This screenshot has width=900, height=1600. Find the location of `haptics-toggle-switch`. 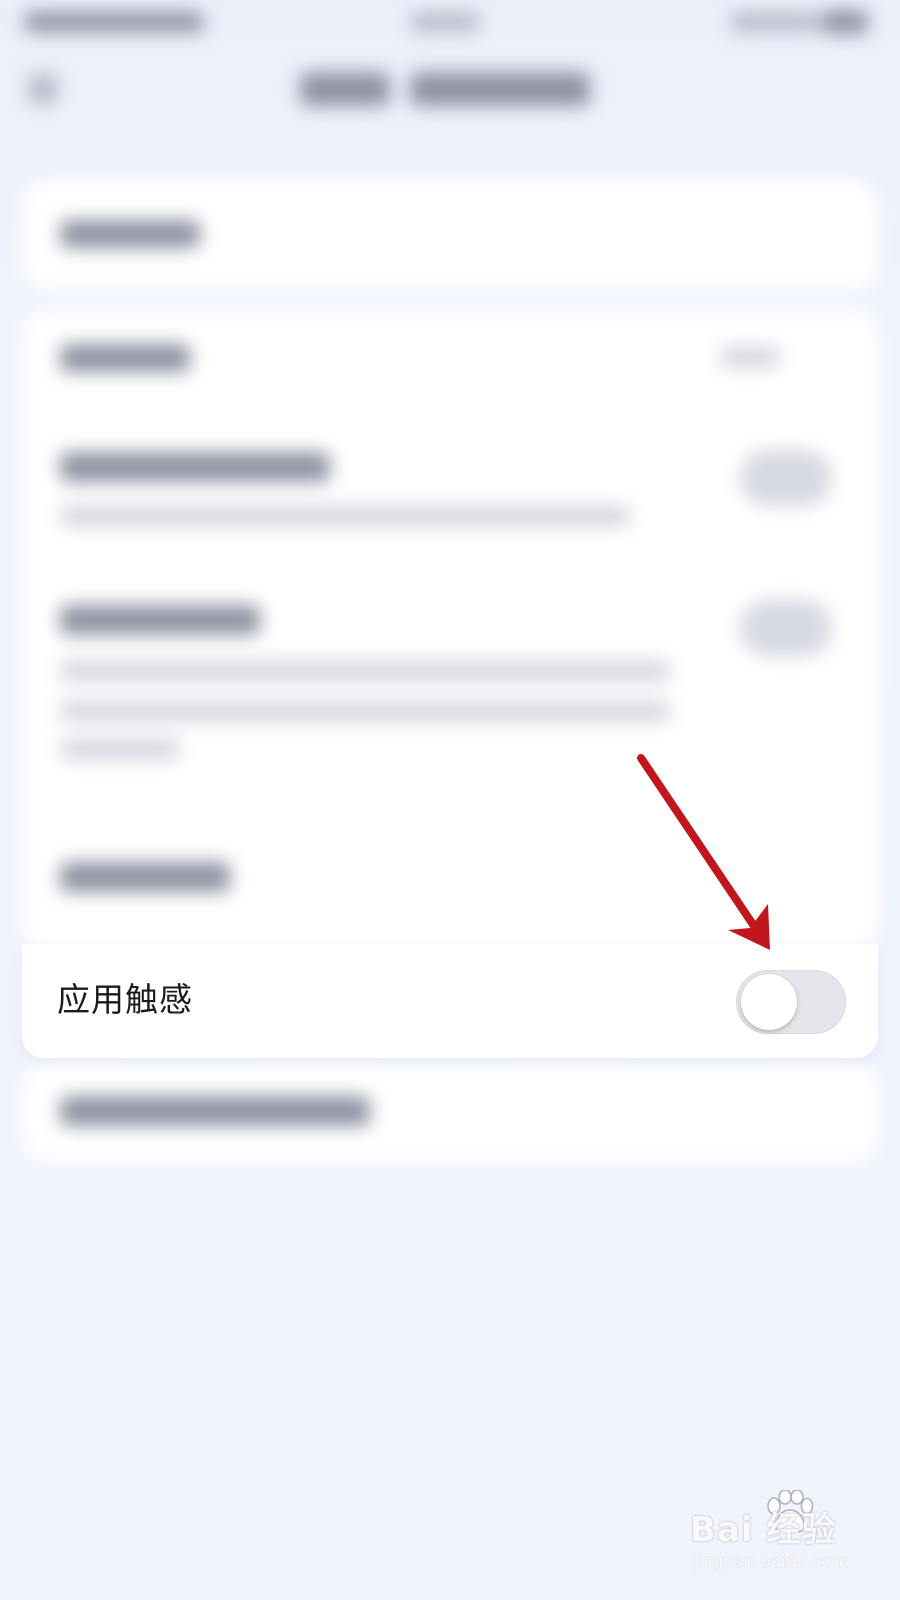

haptics-toggle-switch is located at coordinates (791, 1002).